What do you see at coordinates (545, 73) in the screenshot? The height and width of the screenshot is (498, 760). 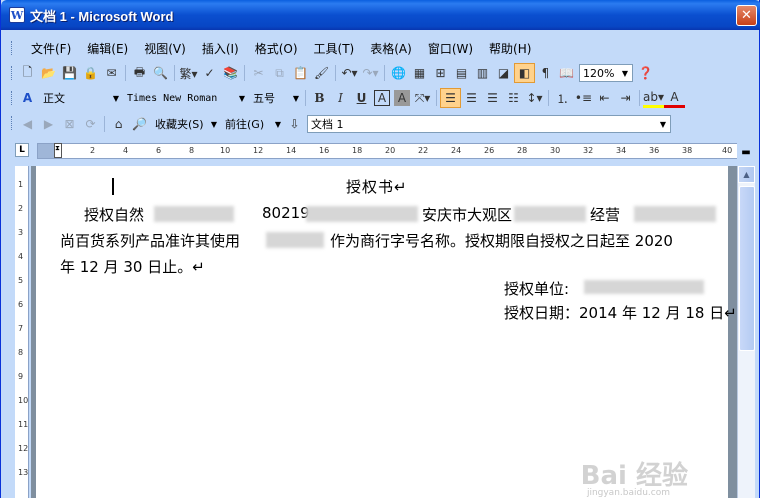 I see `show-hide-icon: ¶` at bounding box center [545, 73].